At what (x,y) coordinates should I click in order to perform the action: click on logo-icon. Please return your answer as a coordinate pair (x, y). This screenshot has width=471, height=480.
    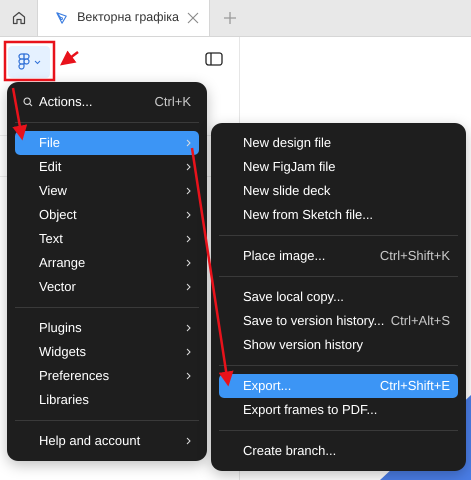
    Looking at the image, I should click on (24, 62).